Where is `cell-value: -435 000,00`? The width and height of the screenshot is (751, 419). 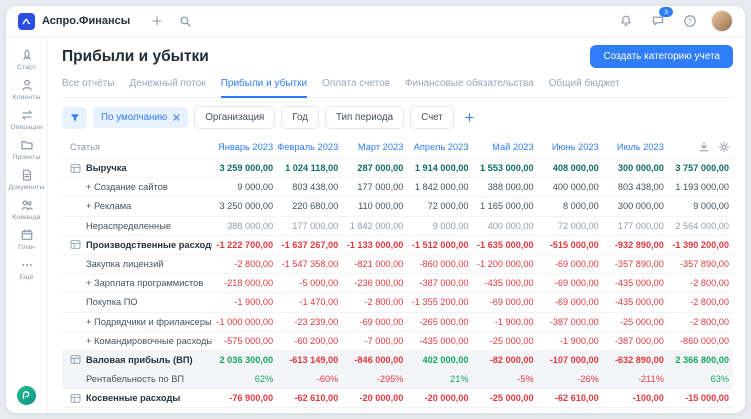 cell-value: -435 000,00 is located at coordinates (639, 302).